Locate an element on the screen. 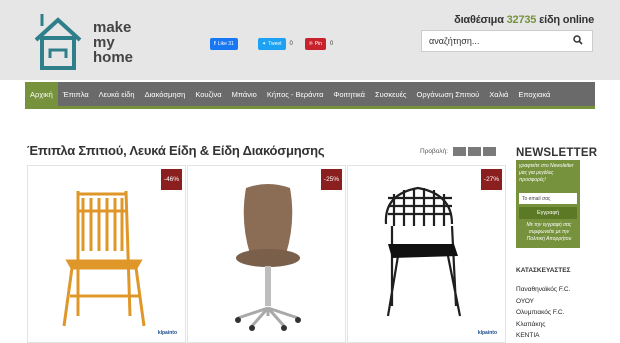 This screenshot has height=343, width=620. office-chair-image is located at coordinates (268, 257).